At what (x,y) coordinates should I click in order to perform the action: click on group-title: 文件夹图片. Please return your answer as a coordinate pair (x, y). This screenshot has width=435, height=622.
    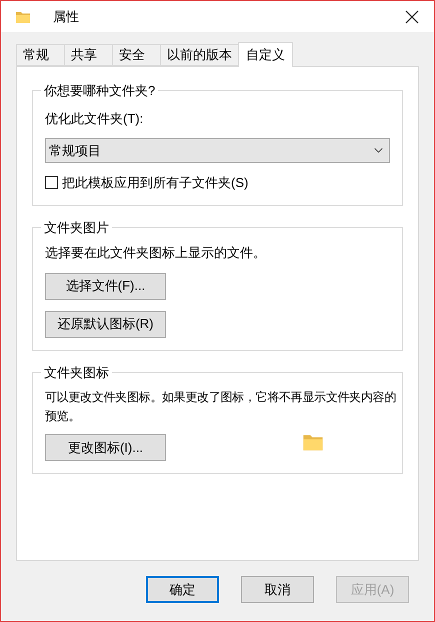
    Looking at the image, I should click on (76, 227).